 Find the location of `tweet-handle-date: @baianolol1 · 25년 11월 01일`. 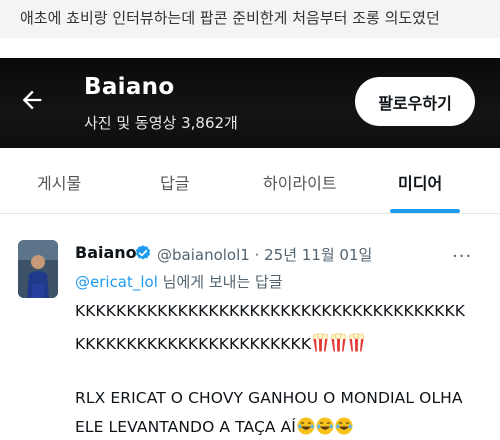

tweet-handle-date: @baianolol1 · 25년 11월 01일 is located at coordinates (264, 254).